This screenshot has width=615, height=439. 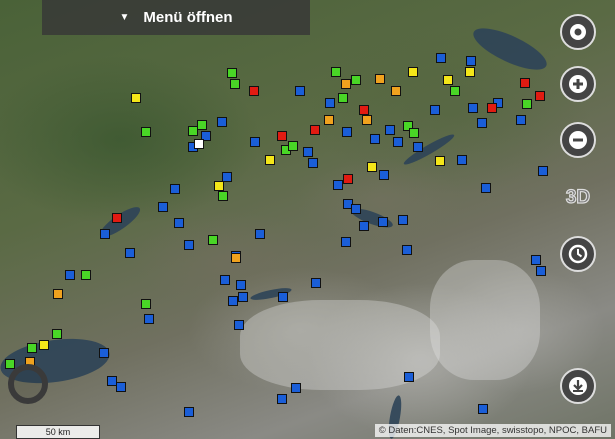 What do you see at coordinates (578, 32) in the screenshot?
I see `locate-button` at bounding box center [578, 32].